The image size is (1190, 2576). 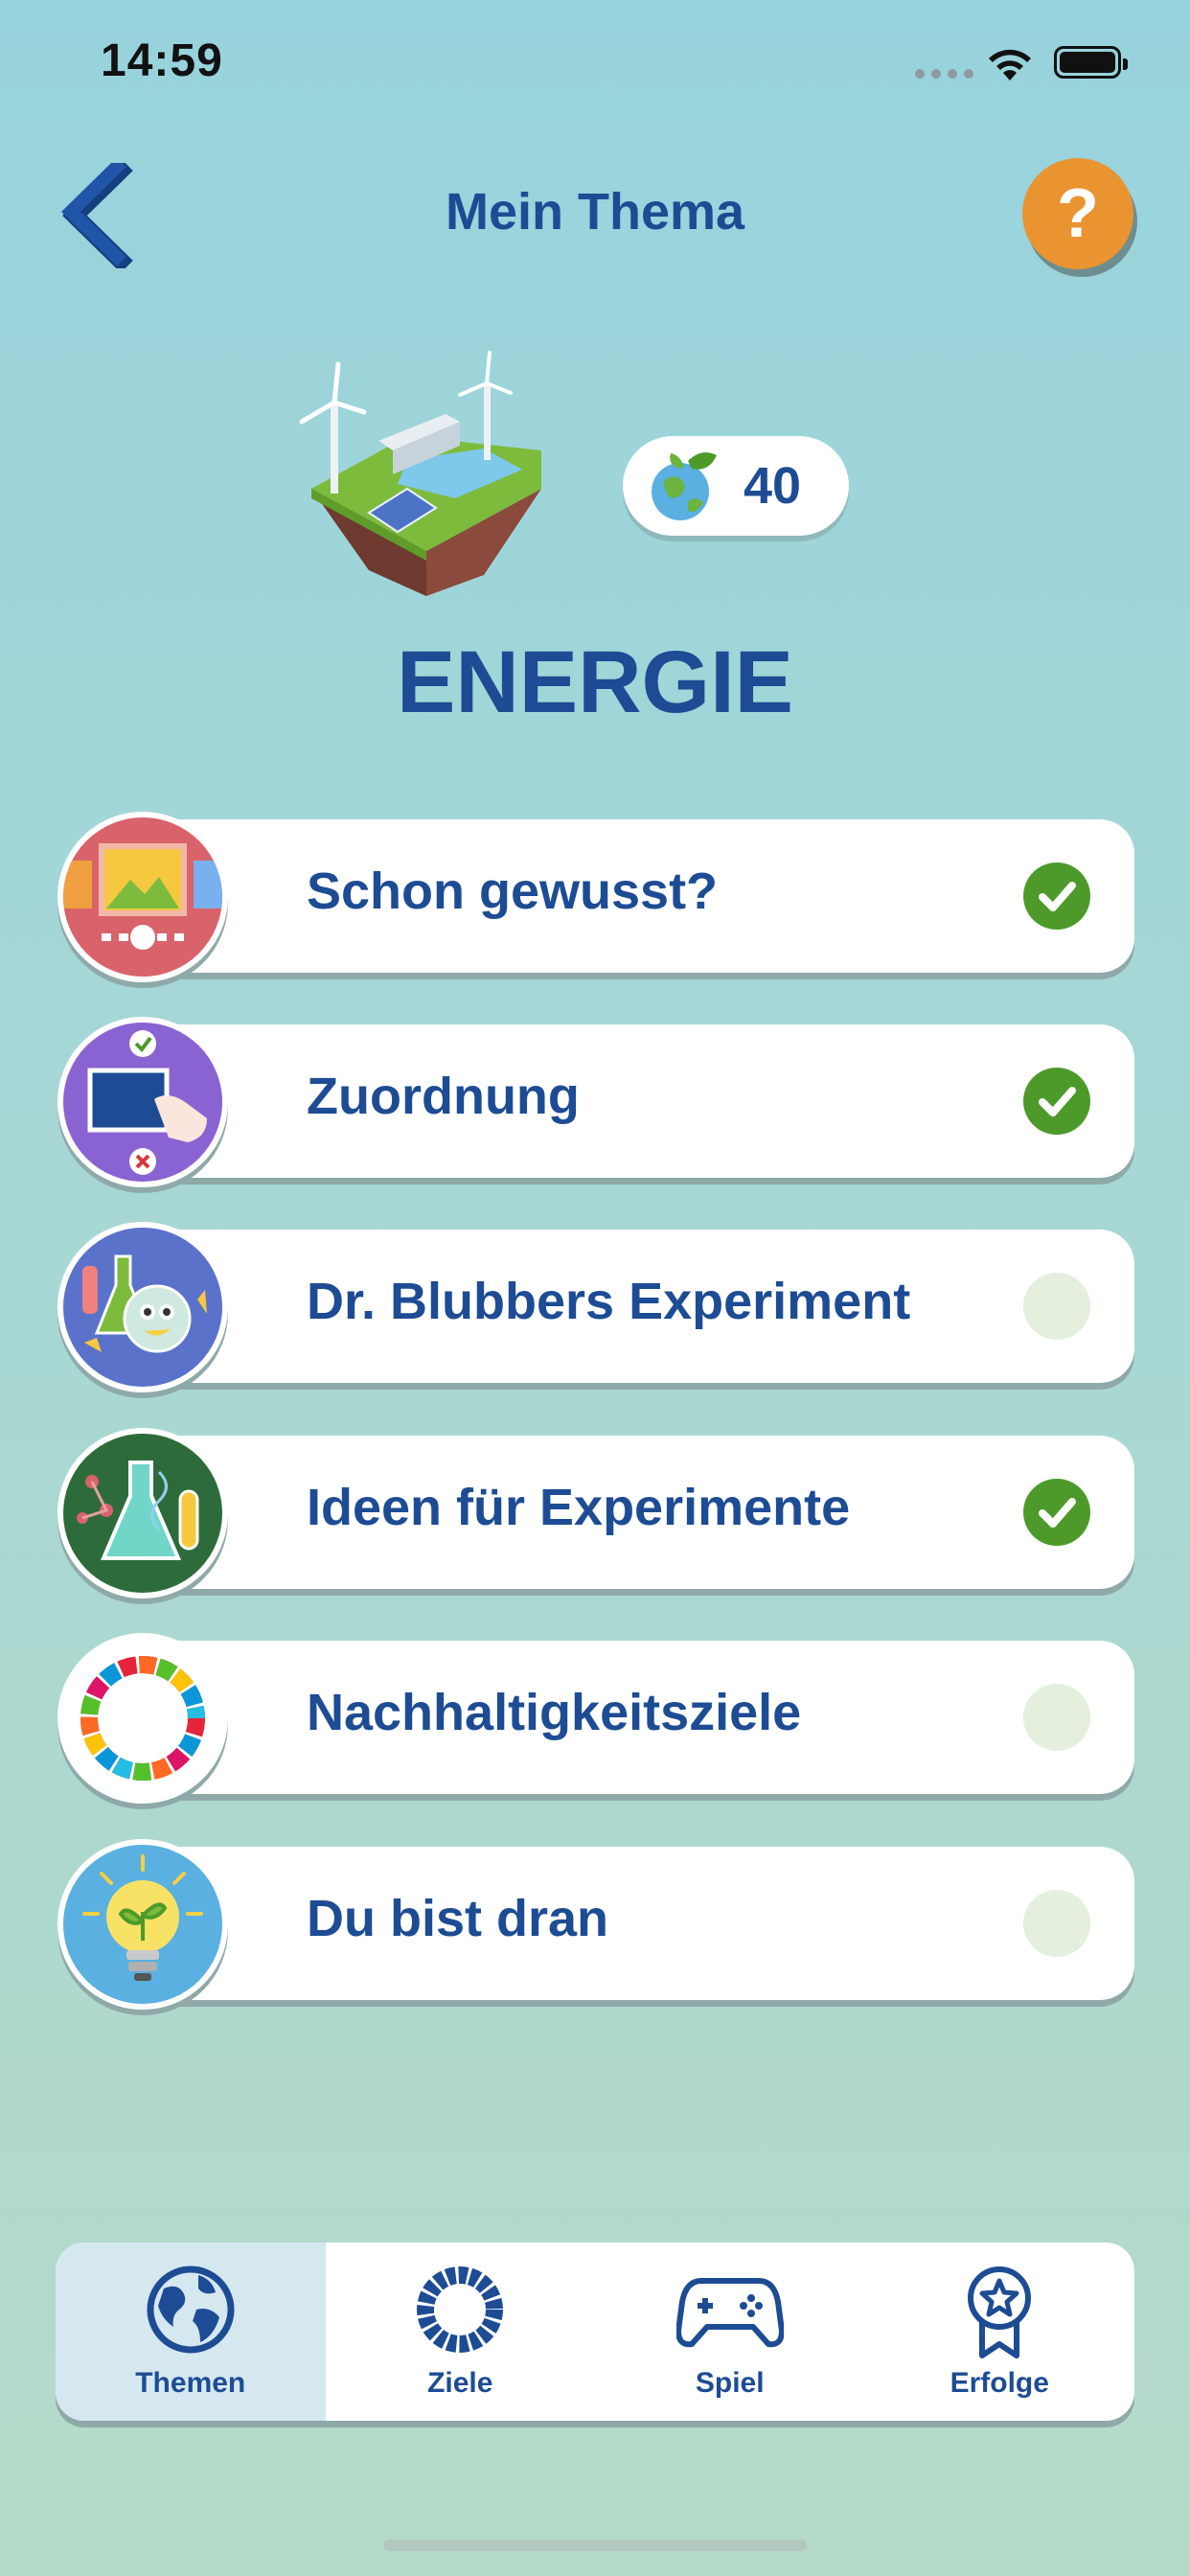 What do you see at coordinates (1091, 63) in the screenshot?
I see `battery-icon` at bounding box center [1091, 63].